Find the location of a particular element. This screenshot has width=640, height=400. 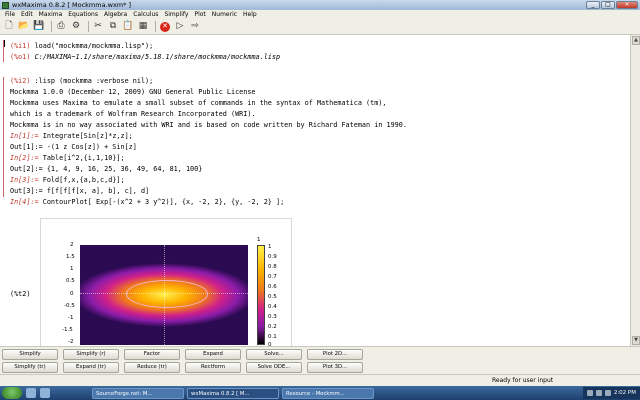

clock: 2:02 PM is located at coordinates (625, 393).